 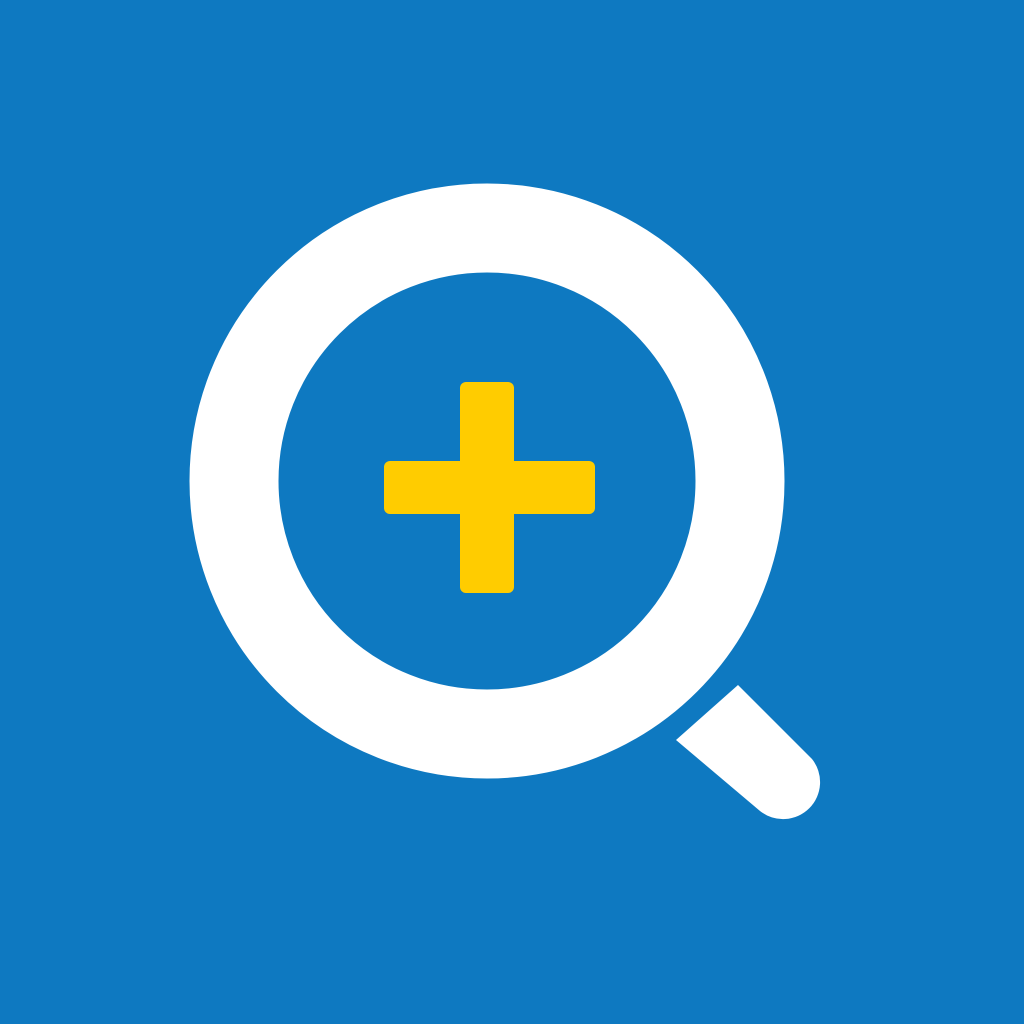 What do you see at coordinates (489, 487) in the screenshot?
I see `plus-horizontal-bar` at bounding box center [489, 487].